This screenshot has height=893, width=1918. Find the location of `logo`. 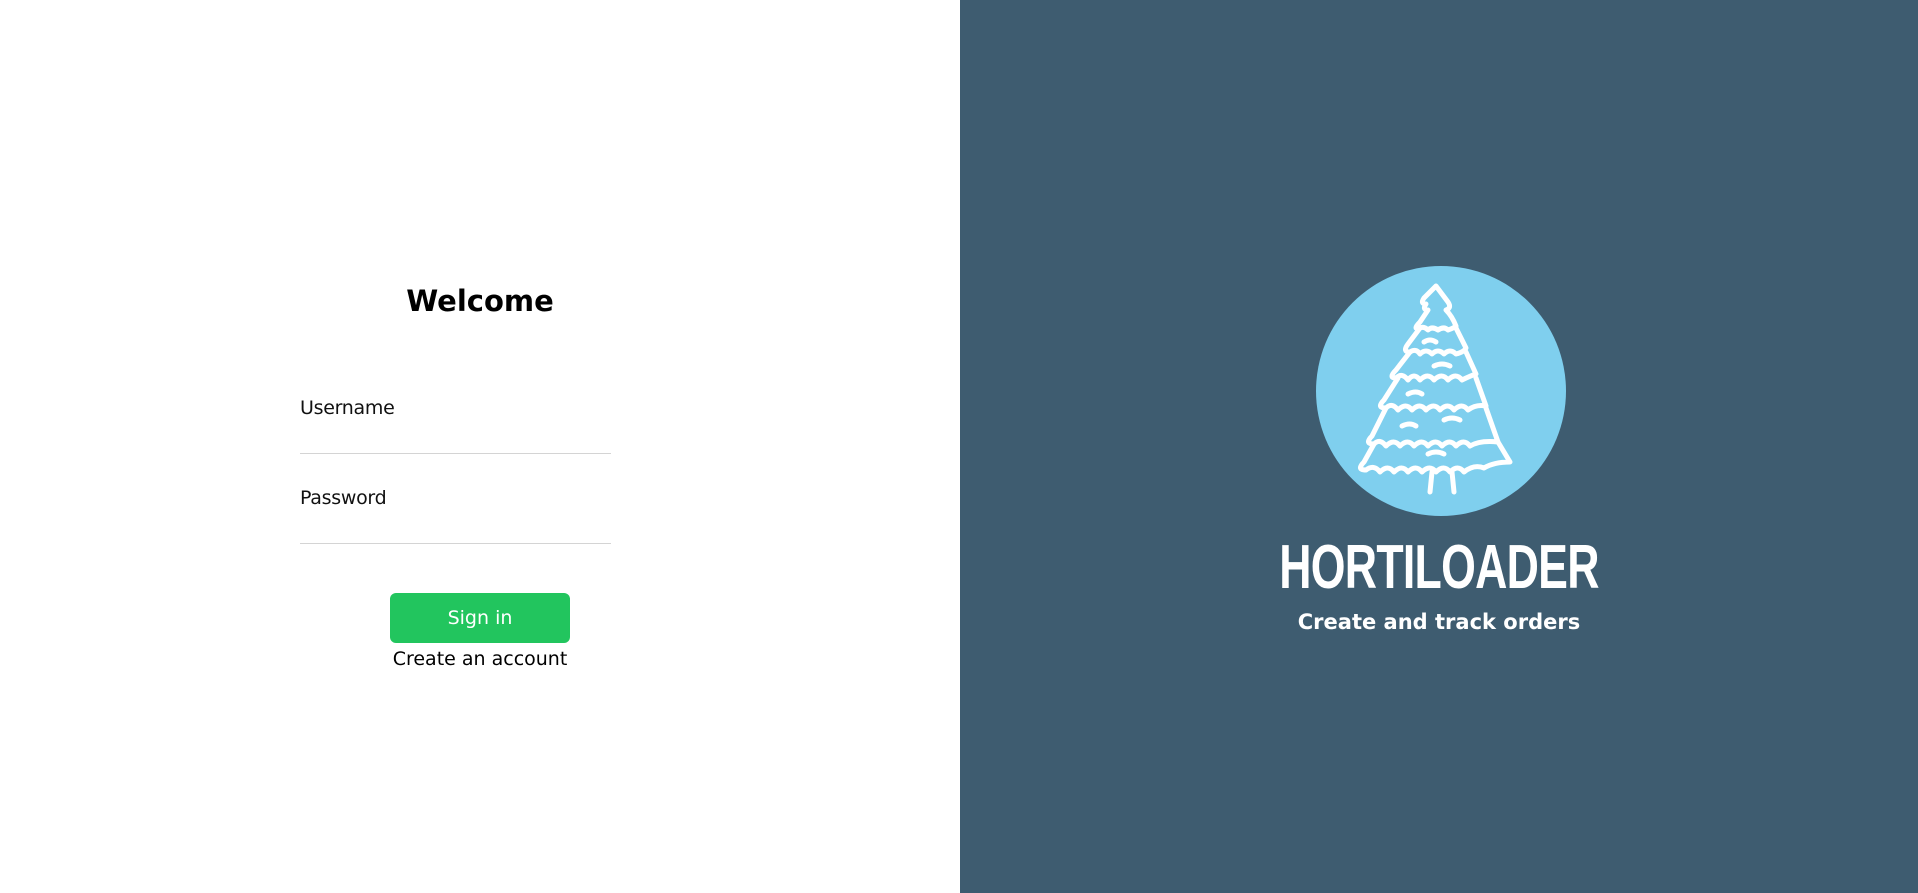

logo is located at coordinates (1441, 391).